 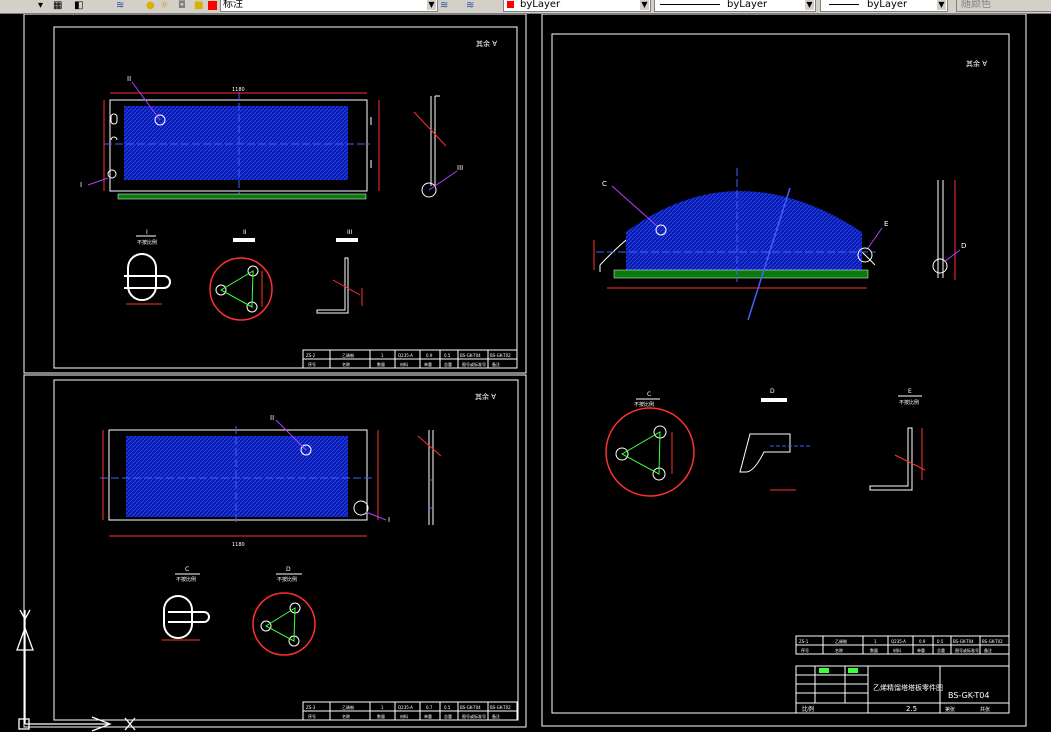 What do you see at coordinates (339, 271) in the screenshot?
I see `detail-view-iii: III` at bounding box center [339, 271].